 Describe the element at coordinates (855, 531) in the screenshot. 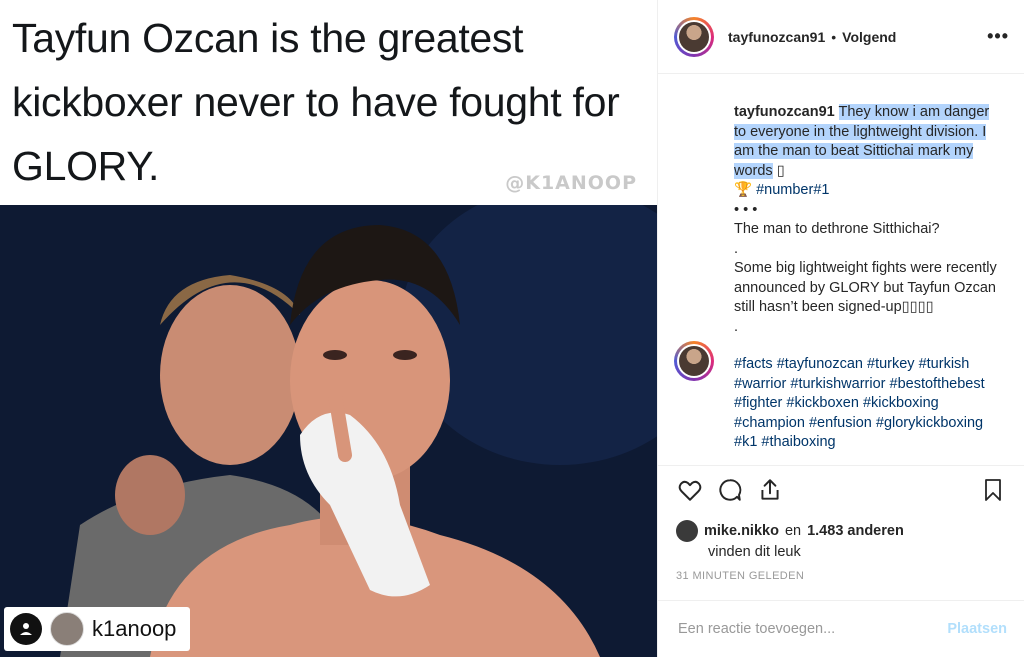

I see `likes-count: 1.483 anderen` at that location.